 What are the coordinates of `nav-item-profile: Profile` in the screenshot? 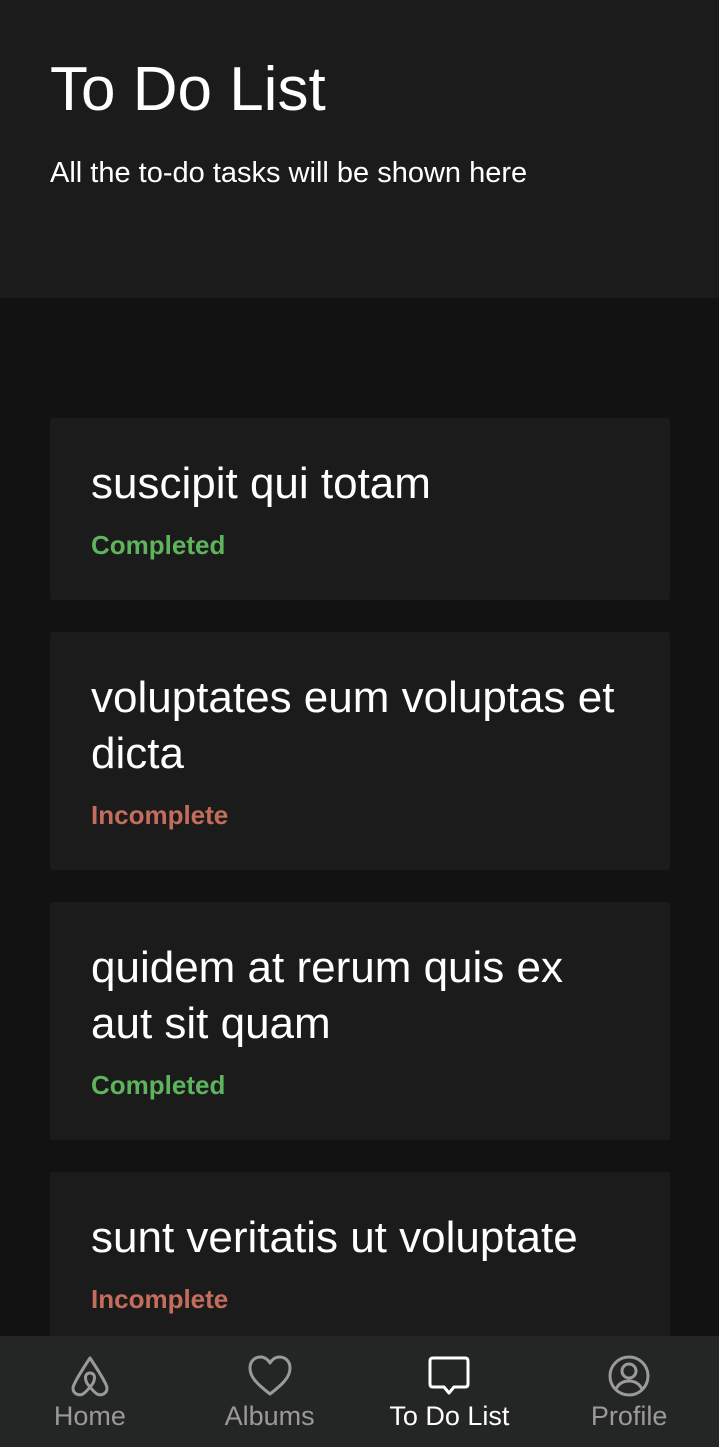 It's located at (629, 1391).